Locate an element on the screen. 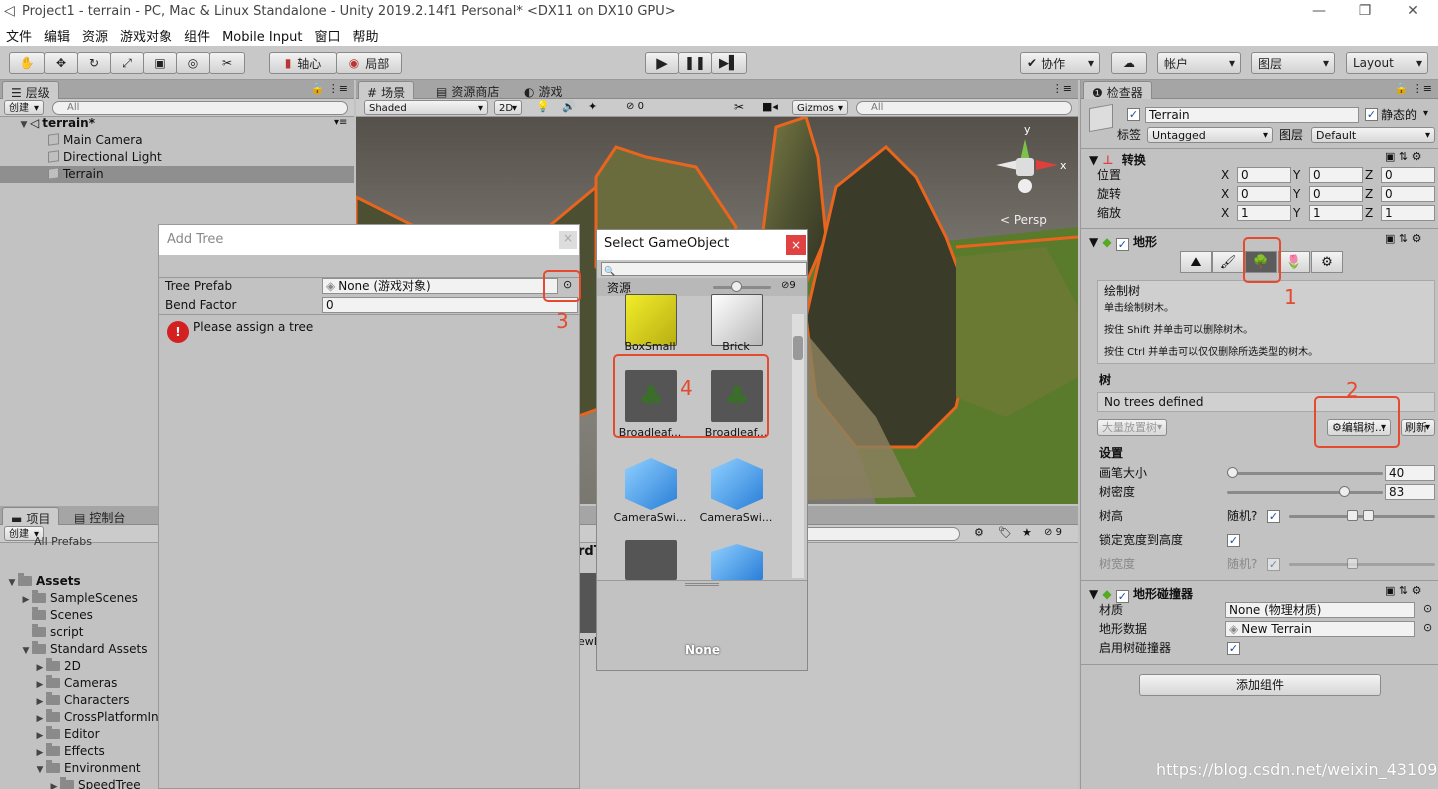 Image resolution: width=1438 pixels, height=789 pixels. filter-label-icon: 🏷 is located at coordinates (1005, 532).